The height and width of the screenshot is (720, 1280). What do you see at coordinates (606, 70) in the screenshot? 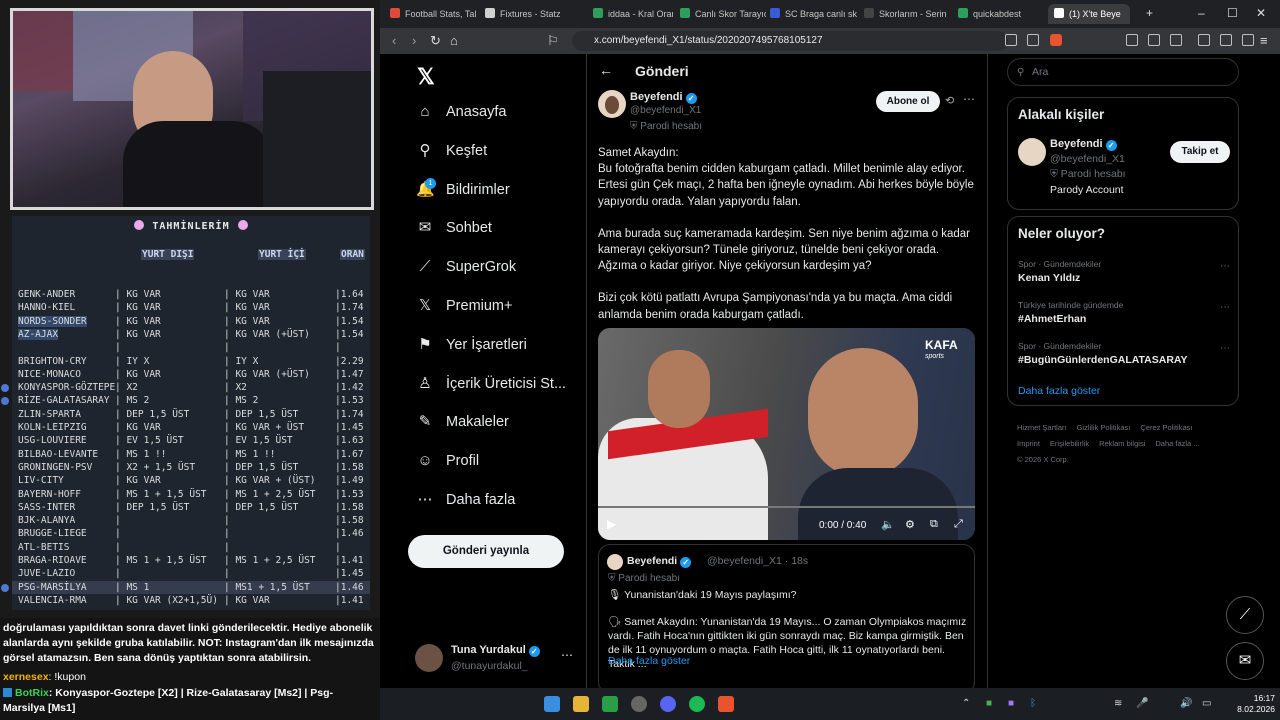
I see `back-arrow-icon: ←` at bounding box center [606, 70].